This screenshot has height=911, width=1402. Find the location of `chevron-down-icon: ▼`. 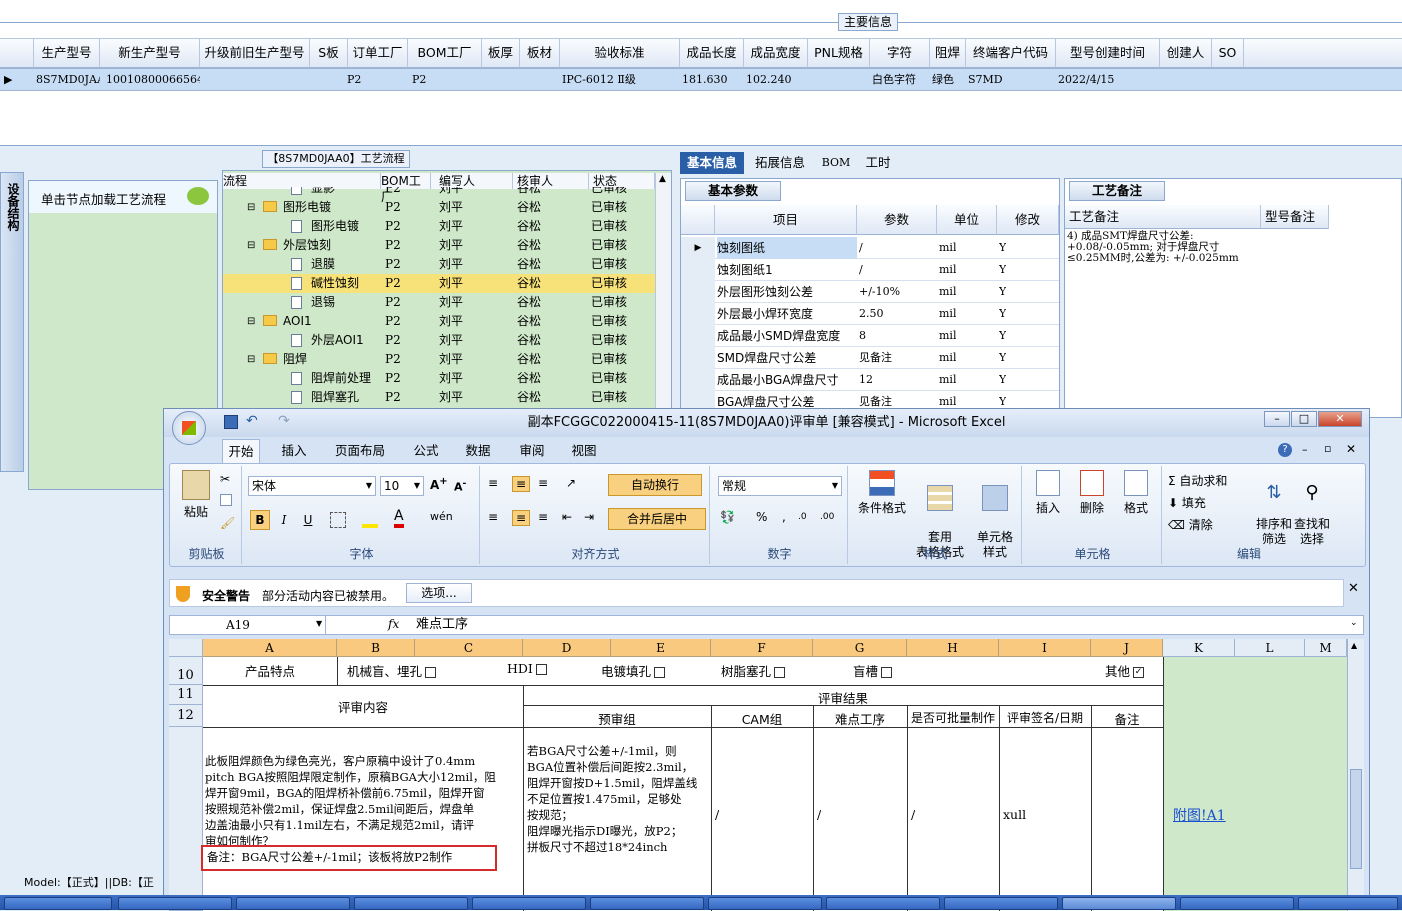

chevron-down-icon: ▼ is located at coordinates (319, 623).